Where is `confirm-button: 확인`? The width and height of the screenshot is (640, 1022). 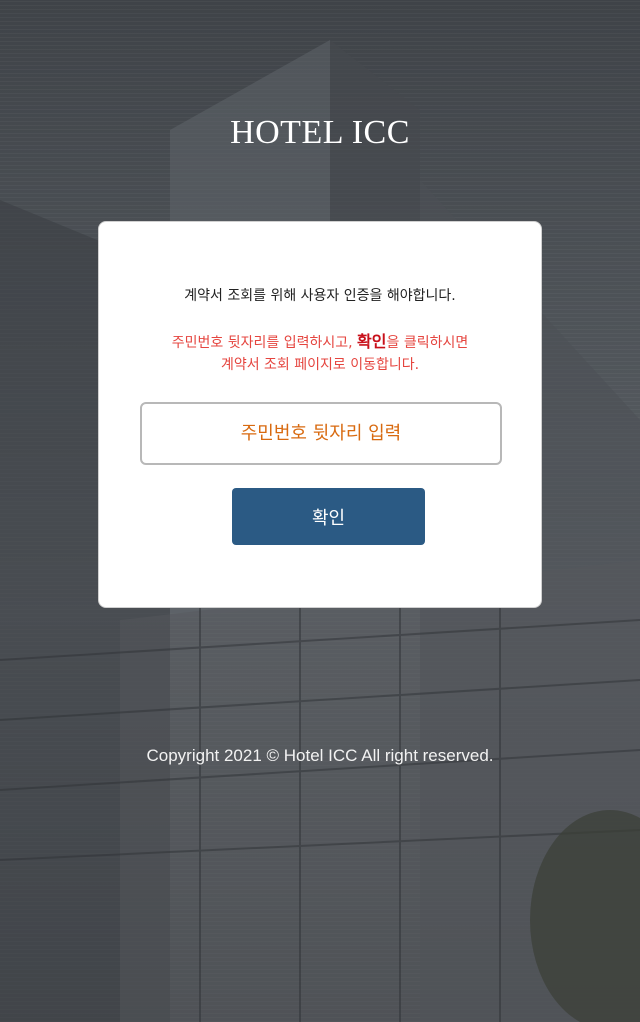
confirm-button: 확인 is located at coordinates (328, 516).